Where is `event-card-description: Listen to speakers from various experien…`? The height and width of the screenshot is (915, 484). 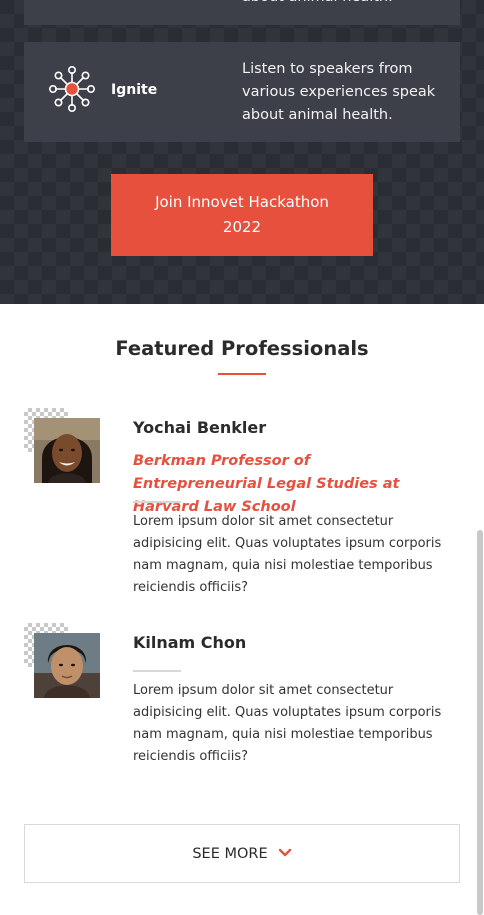 event-card-description: Listen to speakers from various experien… is located at coordinates (339, 92).